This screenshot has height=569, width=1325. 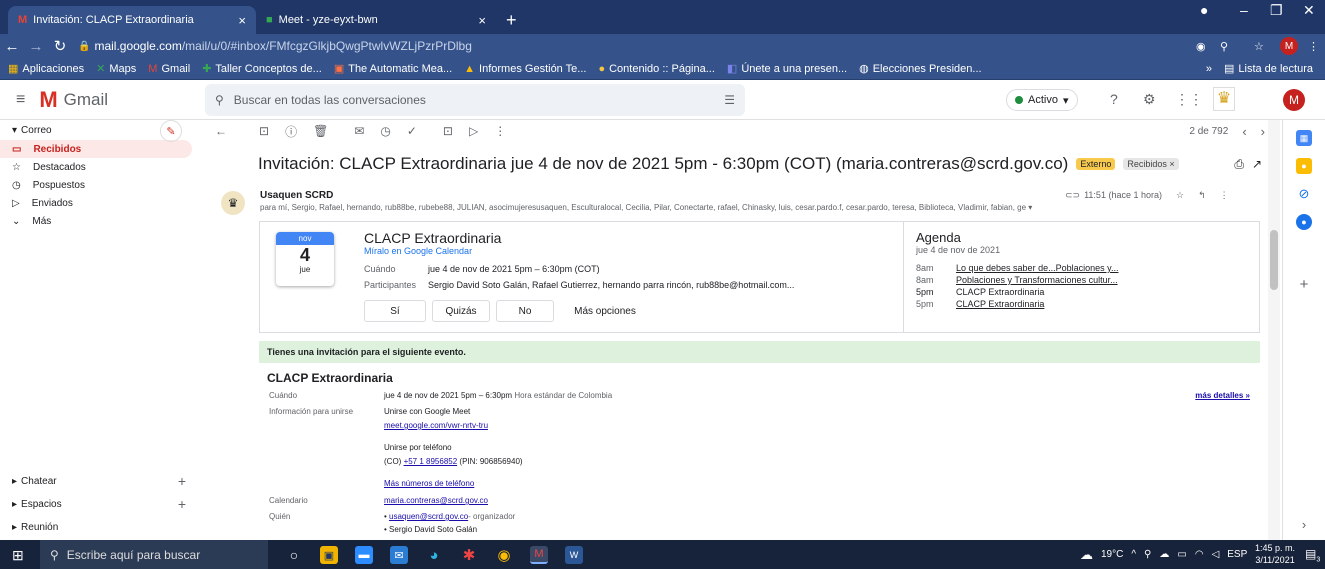 What do you see at coordinates (116, 69) in the screenshot?
I see `bookmark-maps: ✕ Maps` at bounding box center [116, 69].